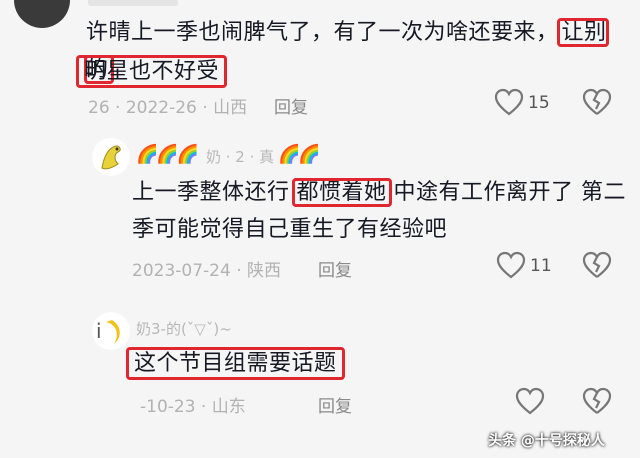 The height and width of the screenshot is (458, 640). What do you see at coordinates (510, 192) in the screenshot?
I see `comment-text-plain: 中途有工作离开了 第二` at bounding box center [510, 192].